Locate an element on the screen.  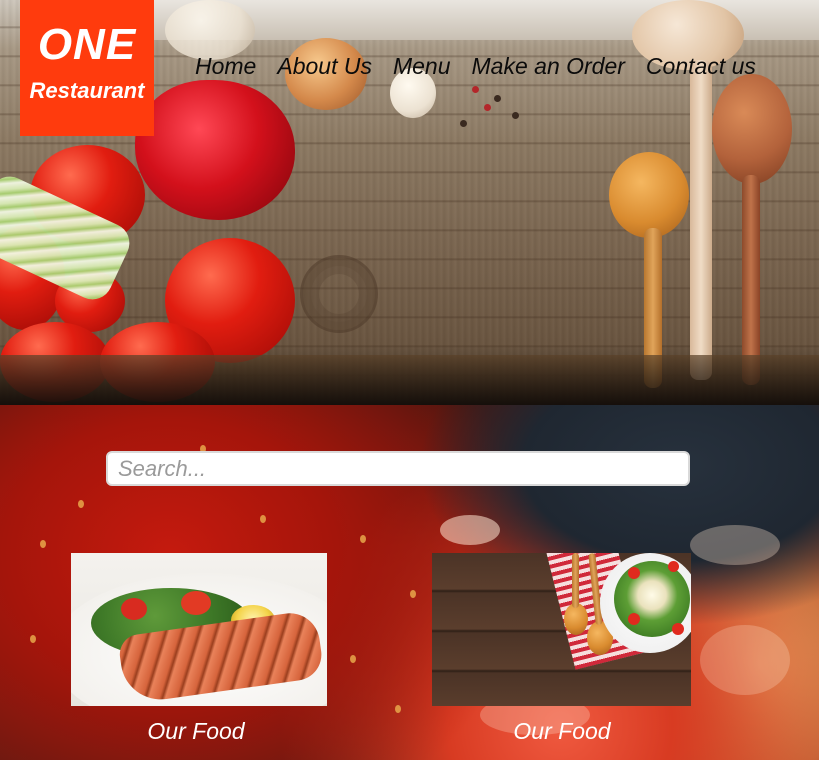
nav-link-make-an-order: Make an Order is located at coordinates (548, 66).